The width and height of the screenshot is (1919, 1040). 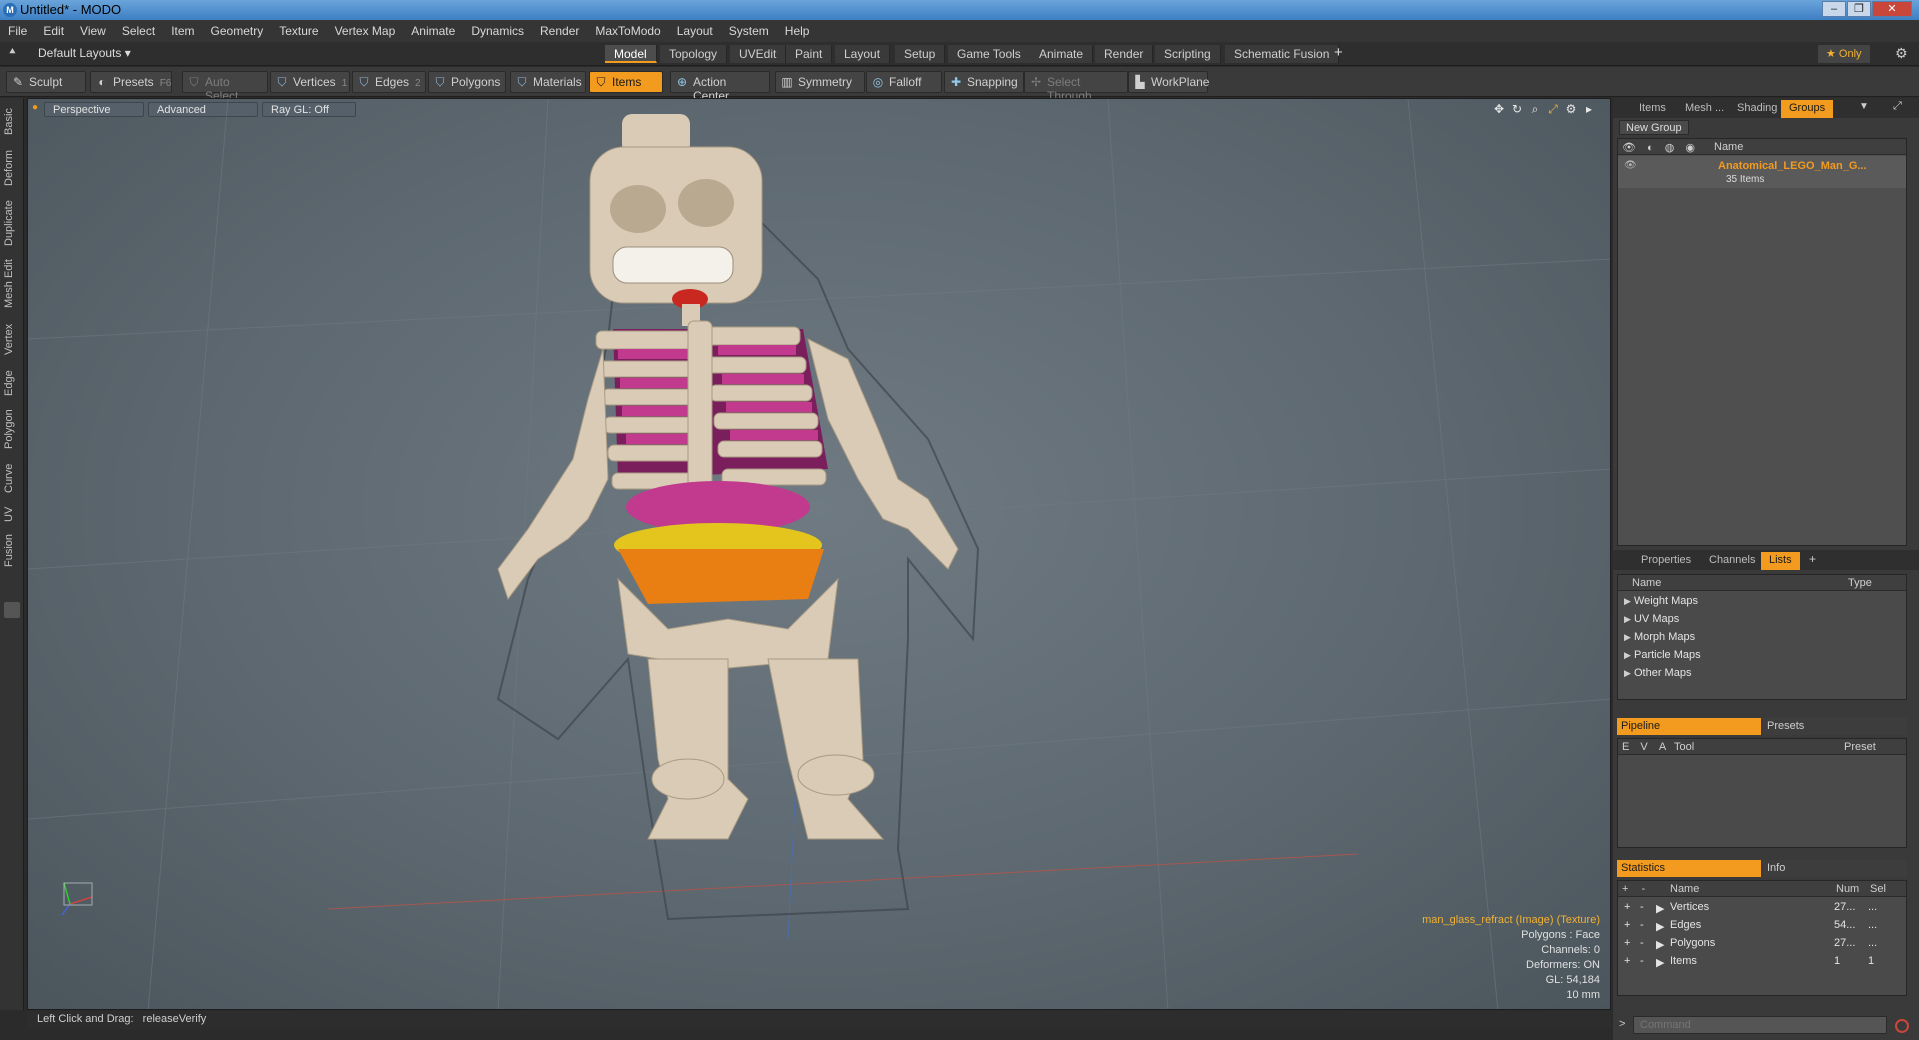 What do you see at coordinates (820, 82) in the screenshot?
I see `symmetry-button: ▥ Symmetry` at bounding box center [820, 82].